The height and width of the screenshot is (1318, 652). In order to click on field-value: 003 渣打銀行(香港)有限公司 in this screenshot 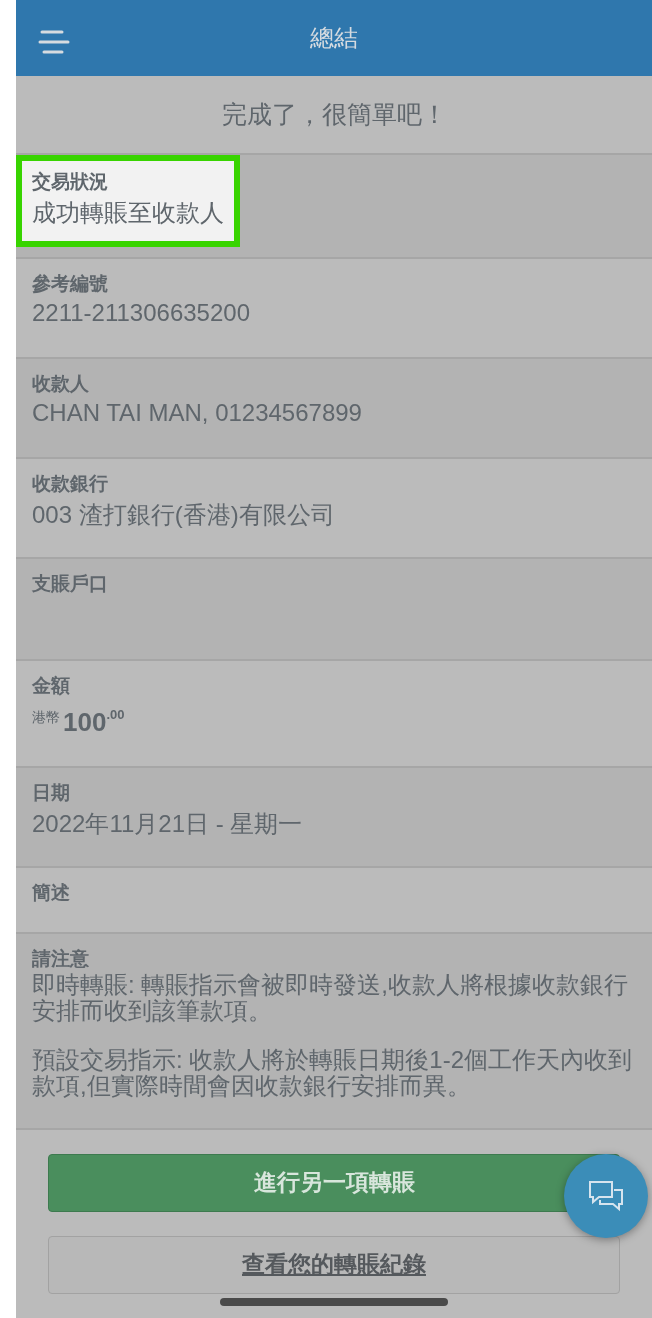, I will do `click(183, 514)`.